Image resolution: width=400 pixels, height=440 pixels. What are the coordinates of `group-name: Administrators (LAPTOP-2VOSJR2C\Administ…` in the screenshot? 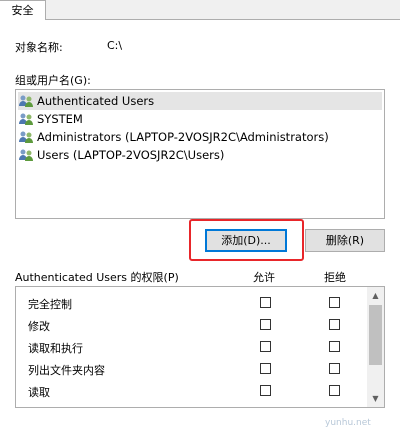 It's located at (183, 137).